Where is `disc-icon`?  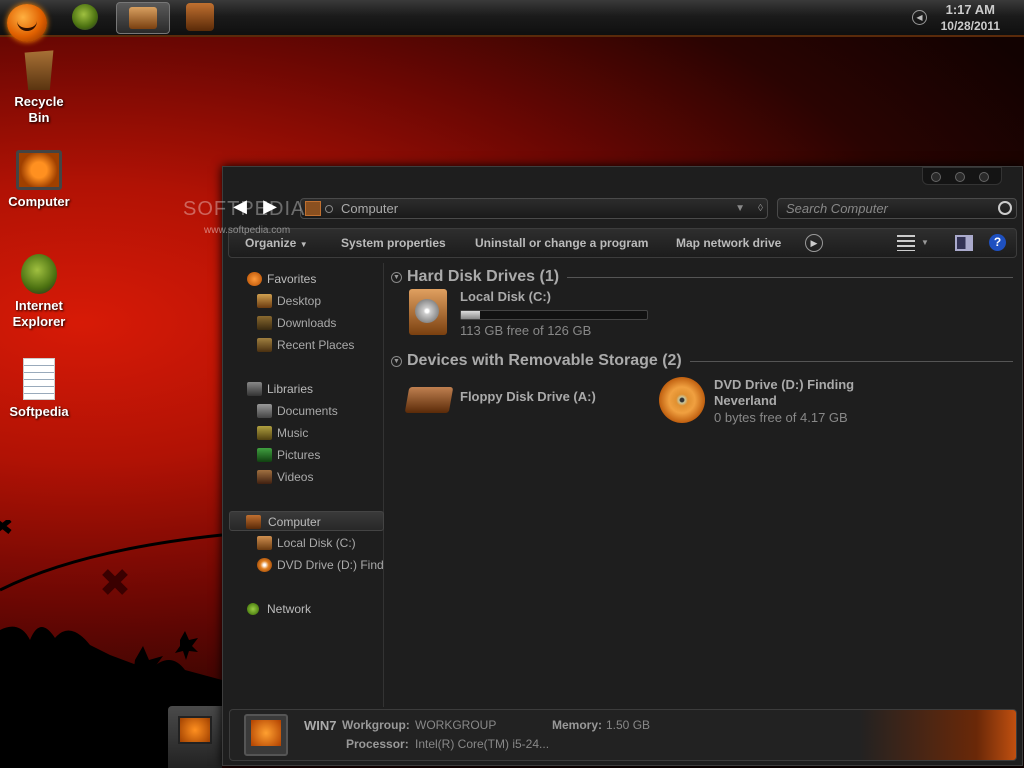
disc-icon is located at coordinates (427, 311).